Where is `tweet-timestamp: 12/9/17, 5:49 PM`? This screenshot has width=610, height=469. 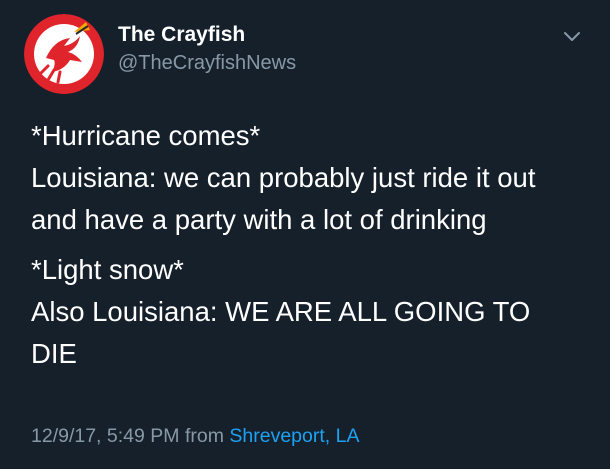 tweet-timestamp: 12/9/17, 5:49 PM is located at coordinates (105, 436).